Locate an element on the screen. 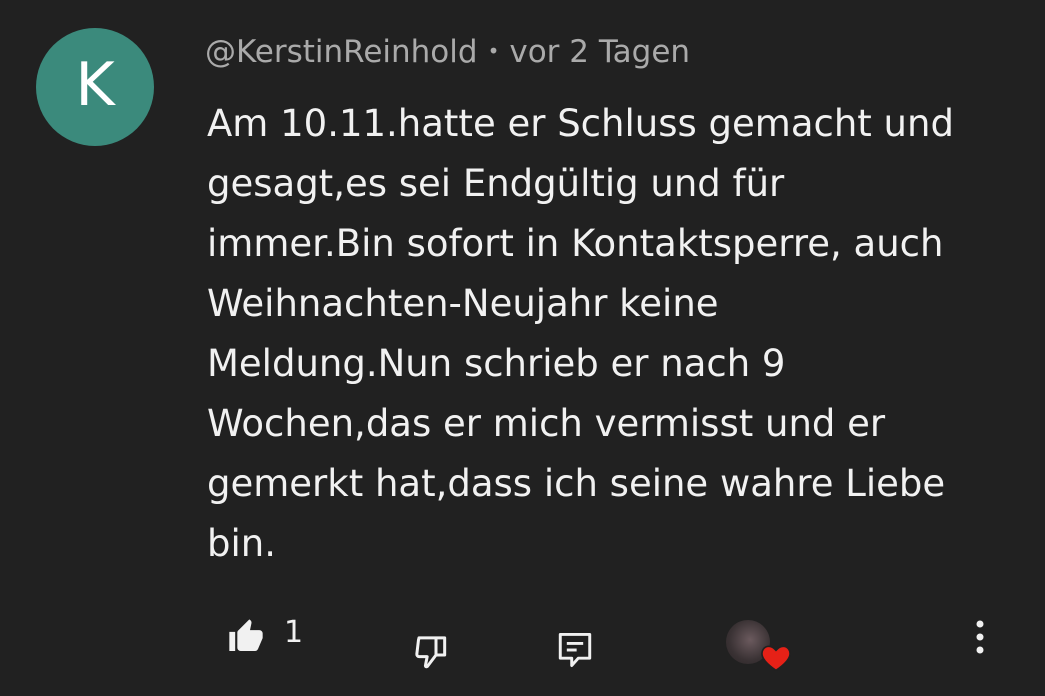 The height and width of the screenshot is (696, 1045). creator-heart-icon is located at coordinates (776, 658).